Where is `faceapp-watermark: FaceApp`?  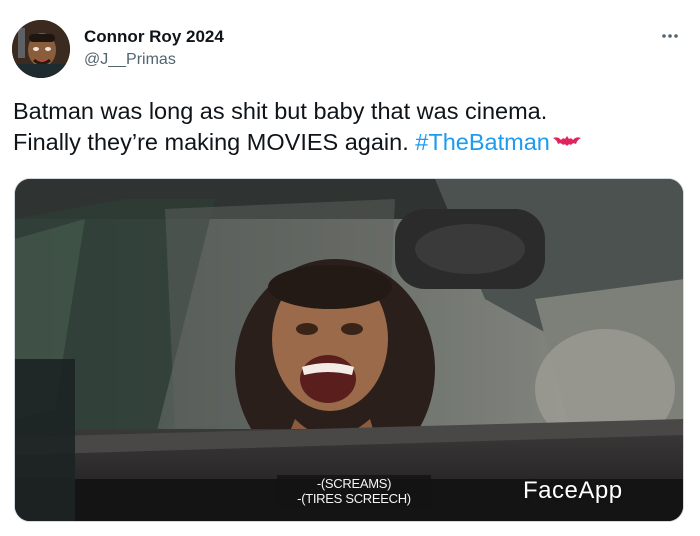
faceapp-watermark: FaceApp is located at coordinates (573, 490).